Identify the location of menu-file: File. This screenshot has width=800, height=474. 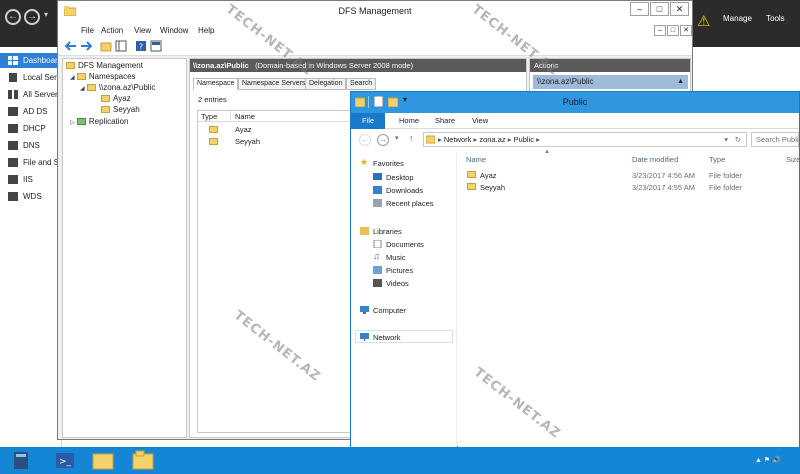
(87, 30).